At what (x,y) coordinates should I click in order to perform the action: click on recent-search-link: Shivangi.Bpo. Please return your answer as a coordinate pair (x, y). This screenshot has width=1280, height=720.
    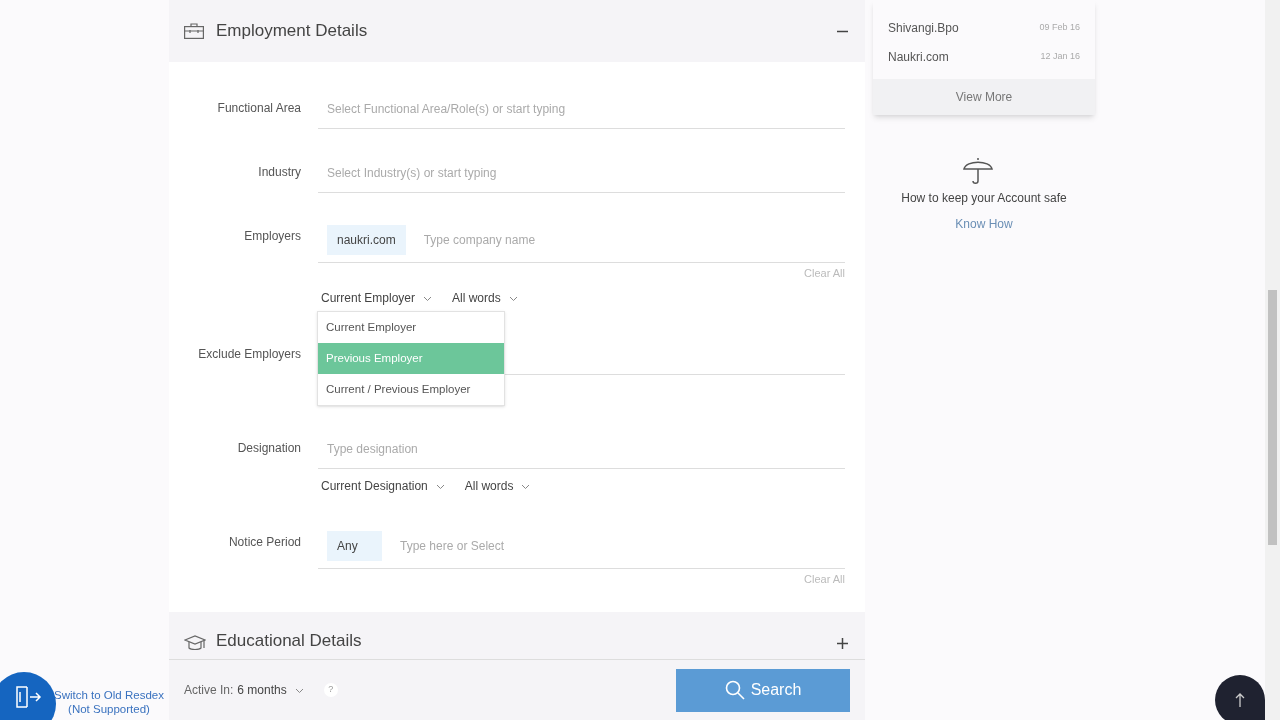
    Looking at the image, I should click on (923, 27).